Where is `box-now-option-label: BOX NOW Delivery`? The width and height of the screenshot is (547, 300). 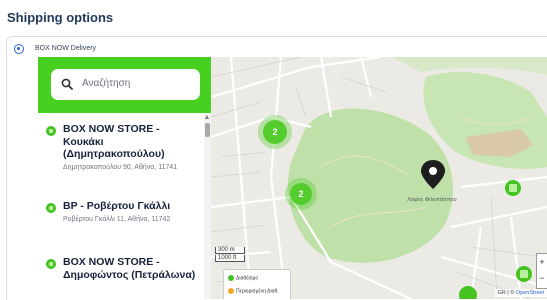
box-now-option-label: BOX NOW Delivery is located at coordinates (65, 48).